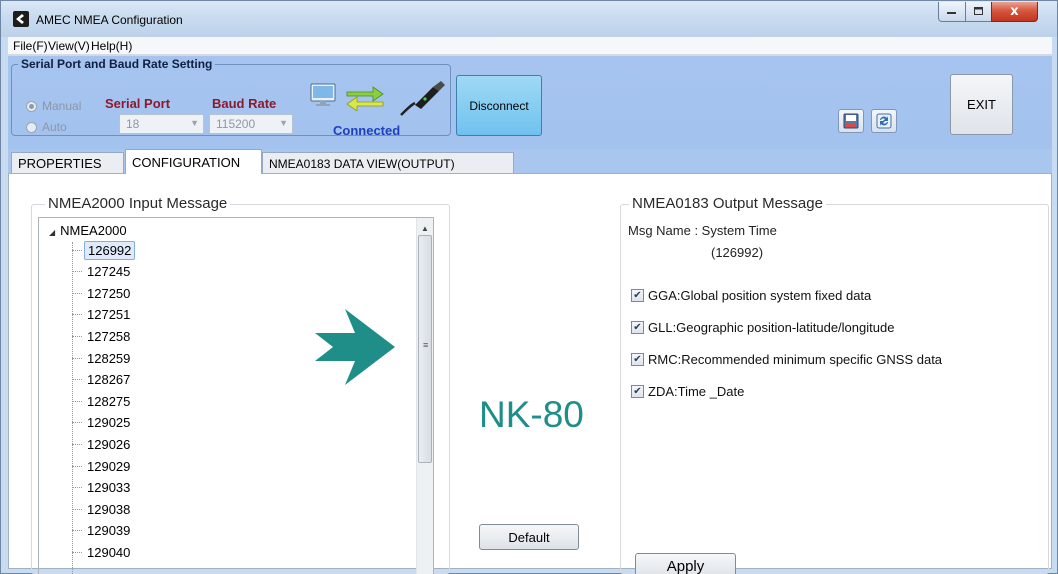 This screenshot has width=1058, height=574. I want to click on menu-view: View(V), so click(69, 46).